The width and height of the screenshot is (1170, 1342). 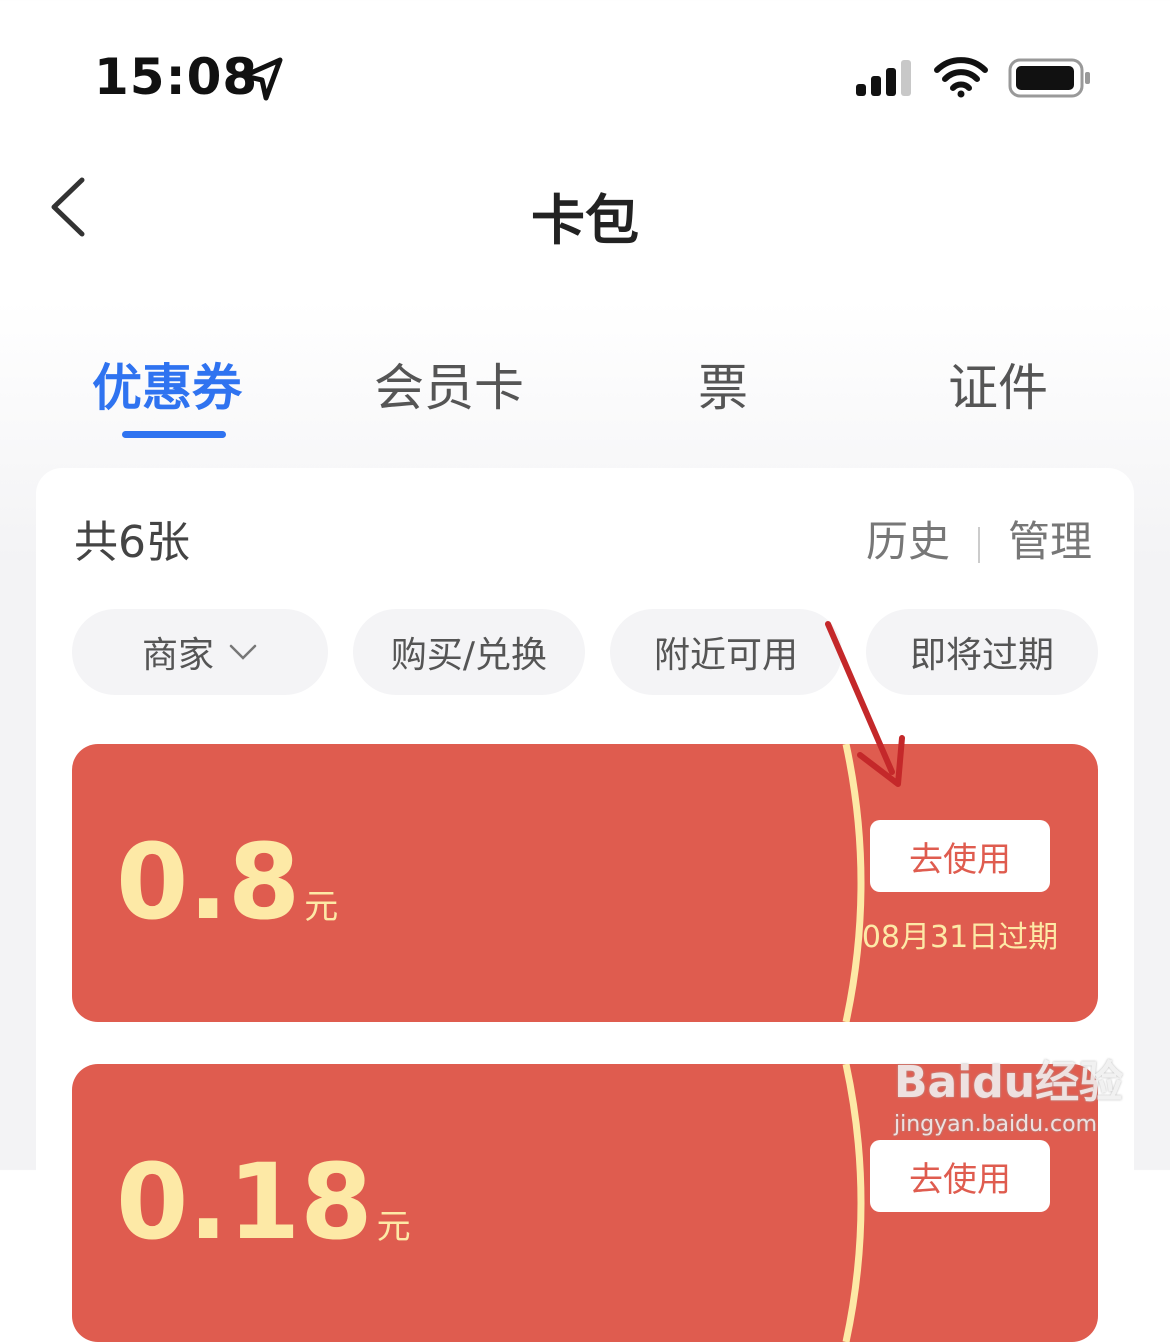 I want to click on tab-certificates: 证件, so click(x=998, y=384).